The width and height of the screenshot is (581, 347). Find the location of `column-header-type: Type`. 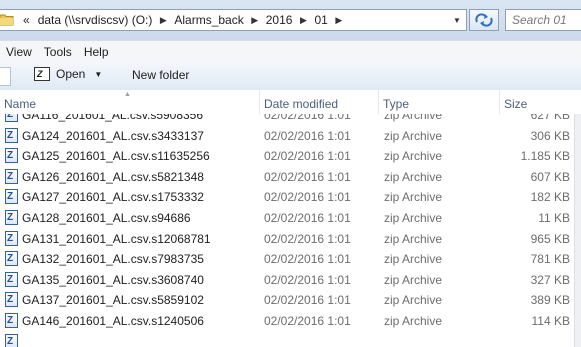

column-header-type: Type is located at coordinates (439, 102).